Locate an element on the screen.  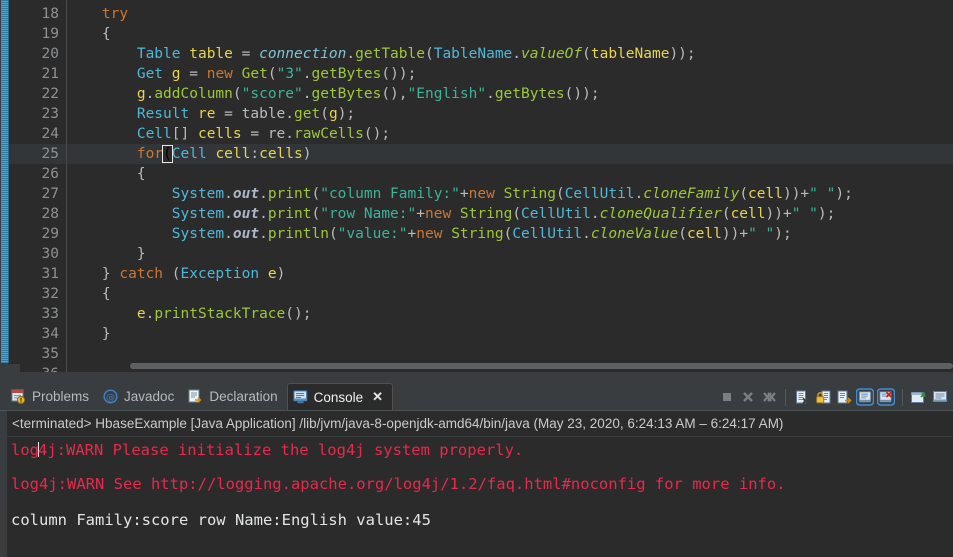
editor-horizontal-scrollbar is located at coordinates (510, 366).